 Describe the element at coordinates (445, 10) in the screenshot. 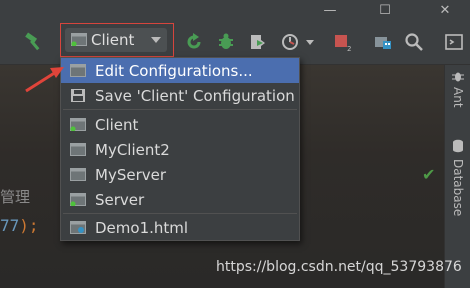

I see `close-button: ✕` at that location.